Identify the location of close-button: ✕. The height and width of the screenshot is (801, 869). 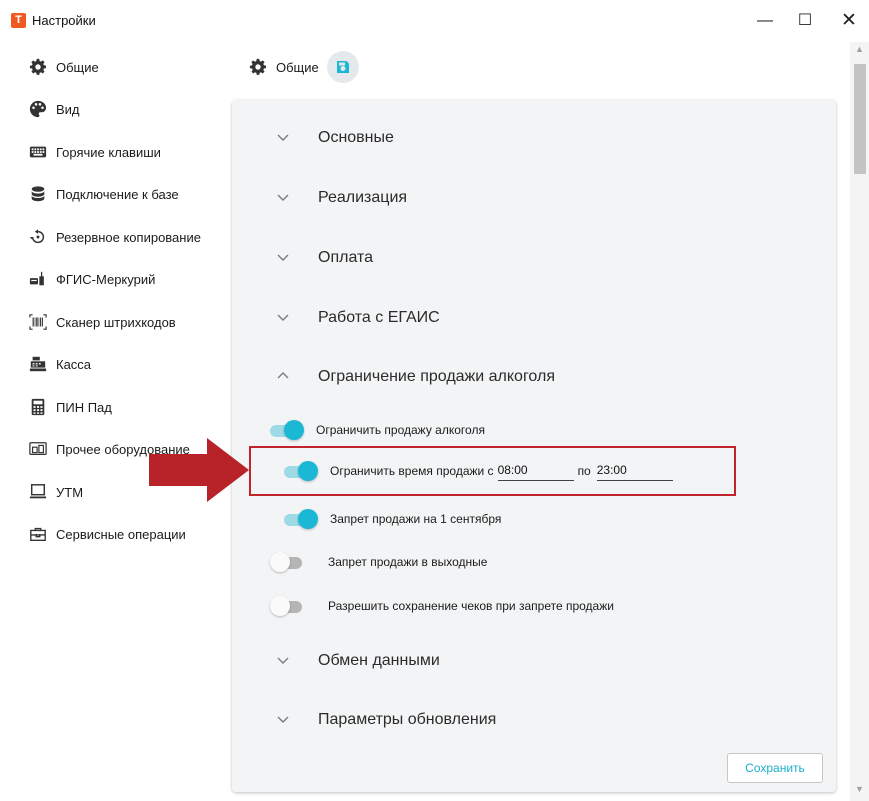
(849, 21).